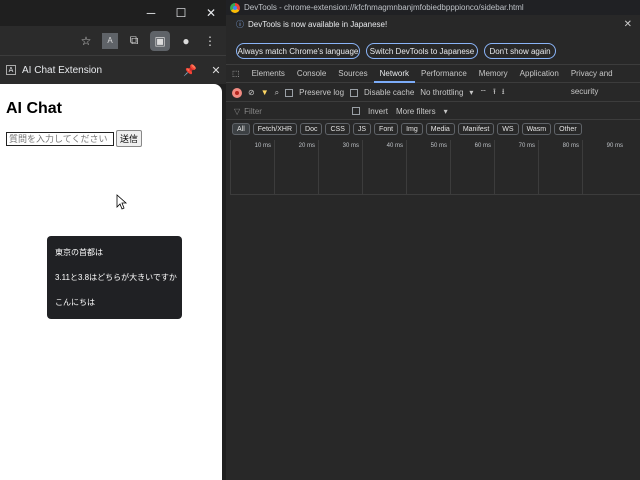 The width and height of the screenshot is (640, 480). Describe the element at coordinates (236, 74) in the screenshot. I see `inspect-element-icon: ⬚` at that location.